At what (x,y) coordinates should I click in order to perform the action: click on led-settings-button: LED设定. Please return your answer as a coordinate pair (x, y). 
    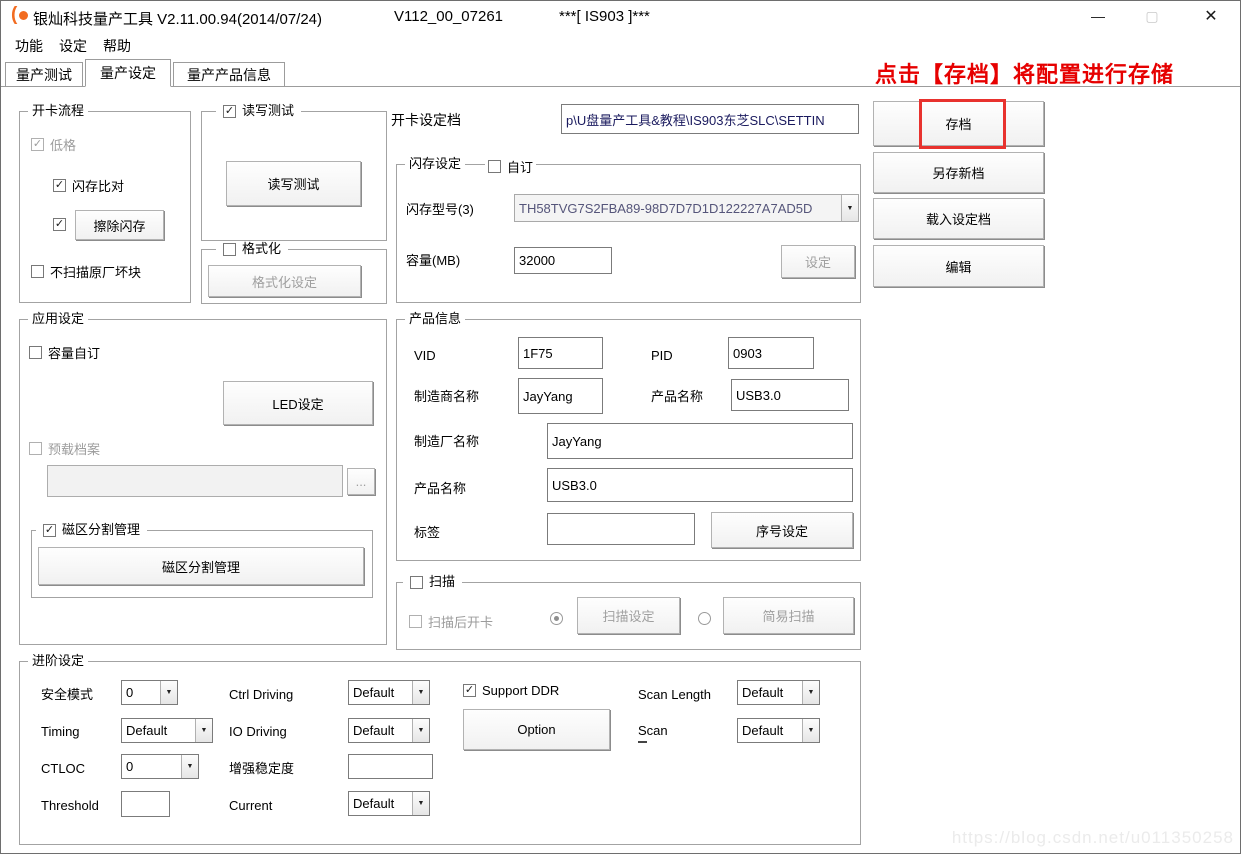
    Looking at the image, I should click on (298, 403).